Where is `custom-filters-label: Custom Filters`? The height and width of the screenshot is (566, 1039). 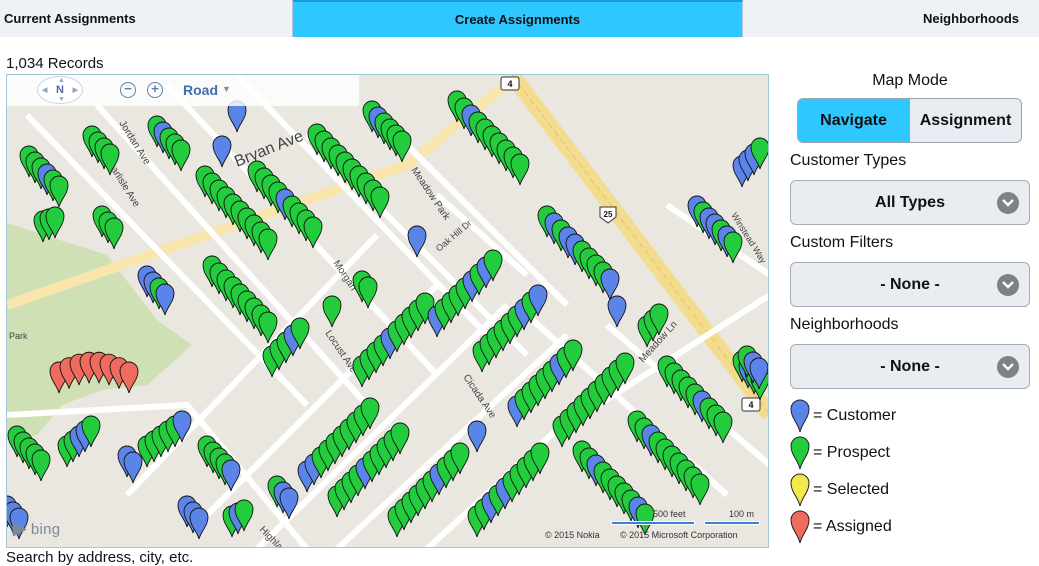
custom-filters-label: Custom Filters is located at coordinates (842, 242).